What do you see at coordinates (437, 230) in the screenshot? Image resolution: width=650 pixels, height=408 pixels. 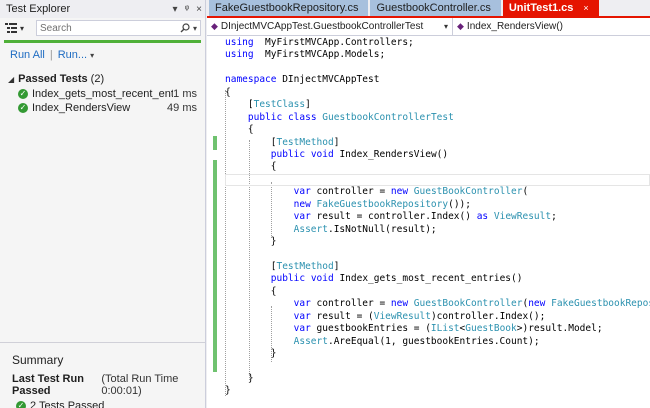 I see `code-line: Assert.IsNotNull(result);` at bounding box center [437, 230].